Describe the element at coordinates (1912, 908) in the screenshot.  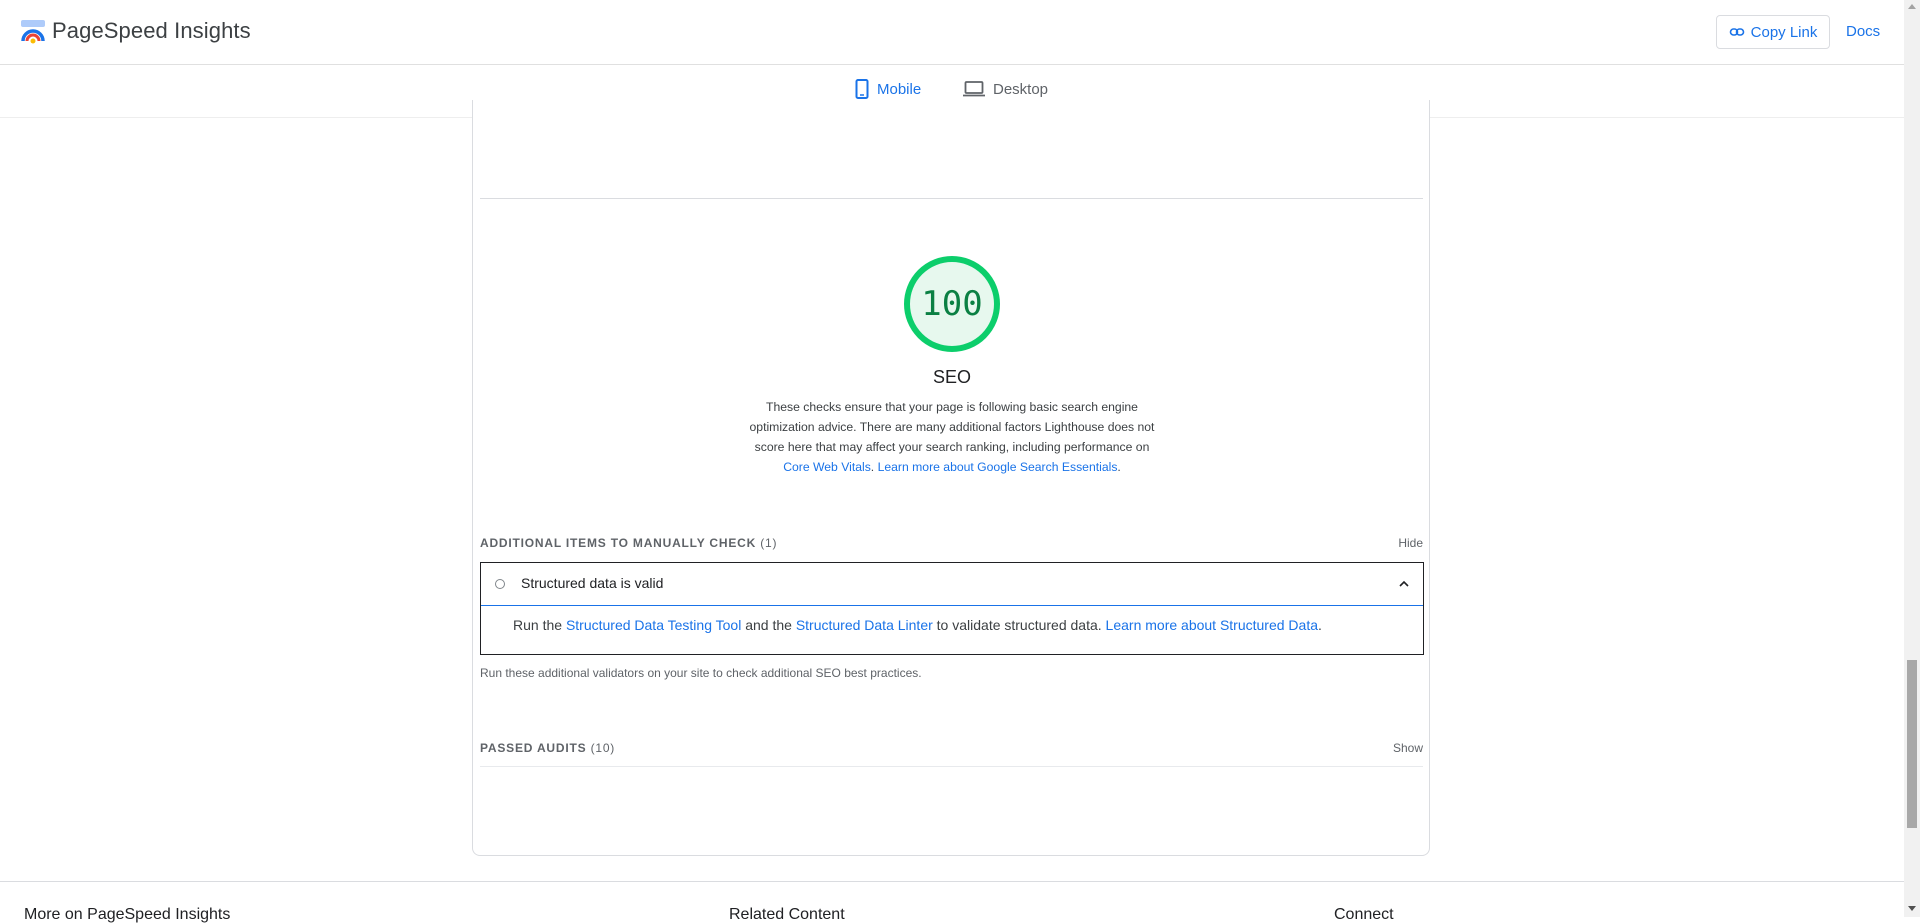
I see `scroll-down-arrow-icon` at that location.